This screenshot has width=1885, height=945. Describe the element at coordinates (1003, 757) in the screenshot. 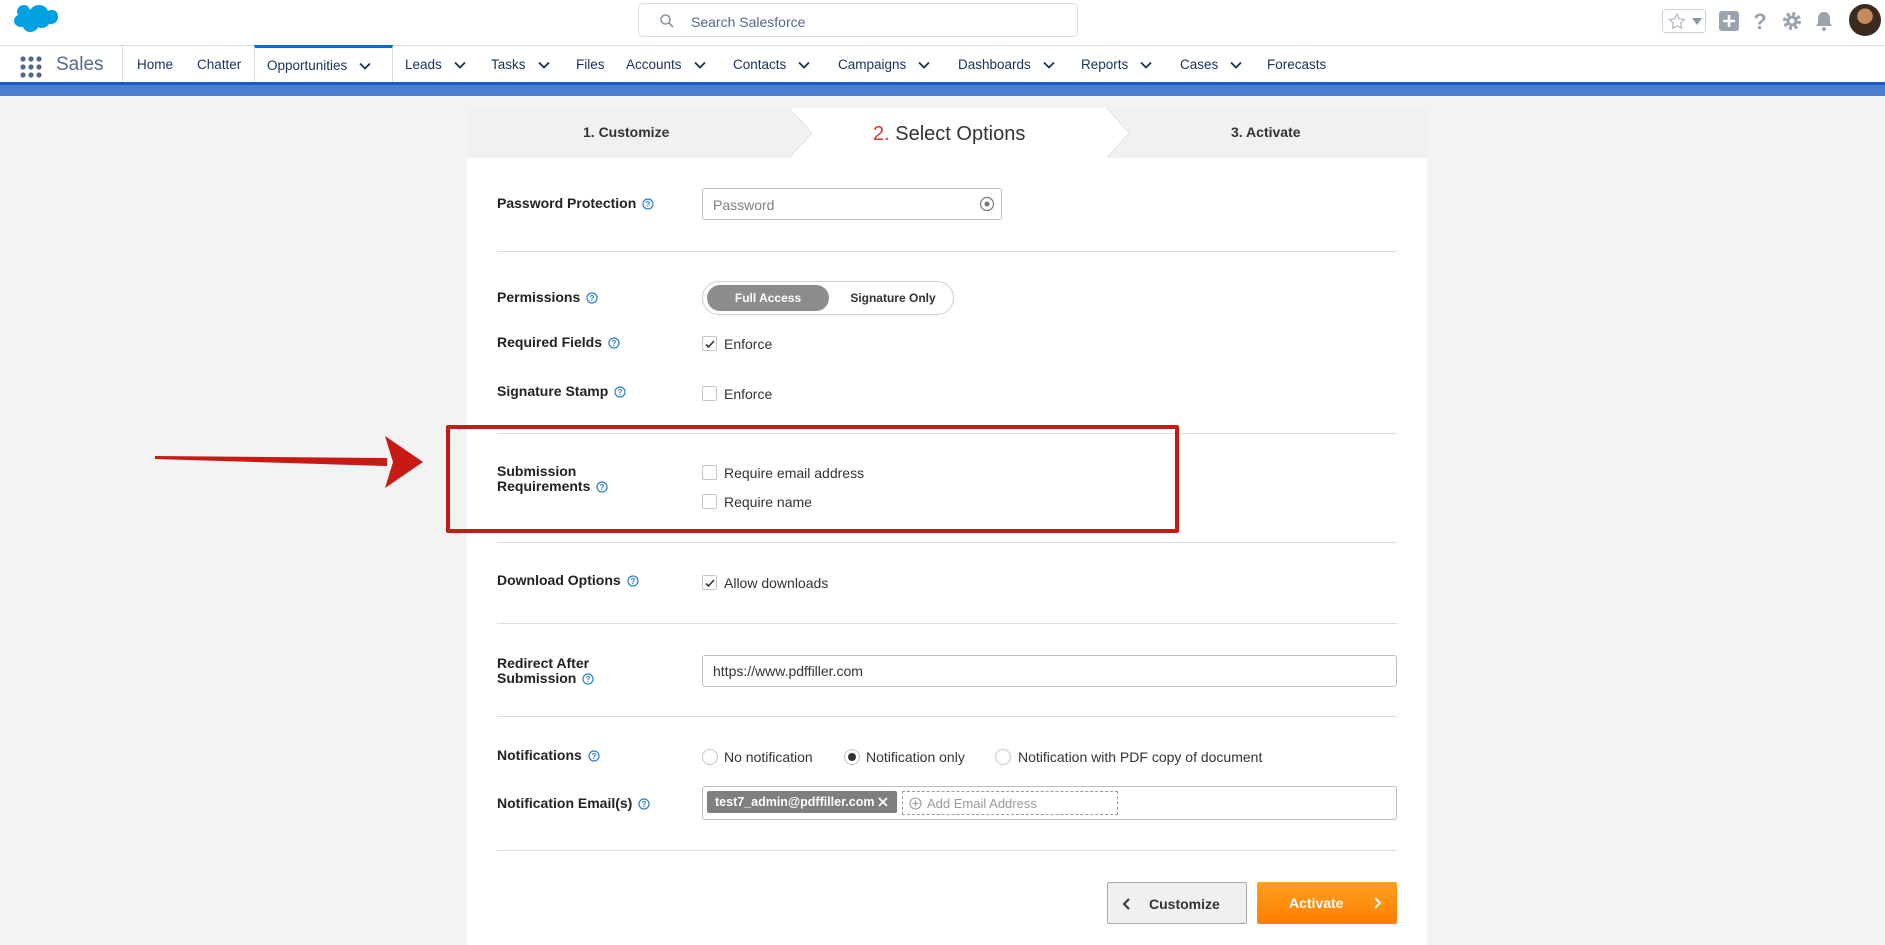

I see `notification-pdf-radio` at that location.